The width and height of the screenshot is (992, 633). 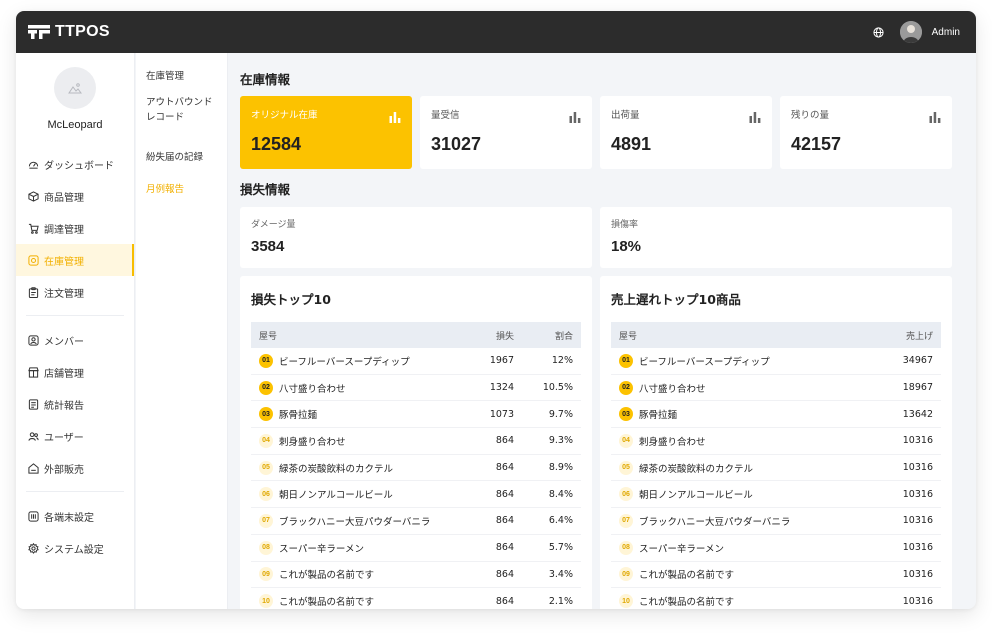 I want to click on col-loss-header: 損失, so click(x=504, y=336).